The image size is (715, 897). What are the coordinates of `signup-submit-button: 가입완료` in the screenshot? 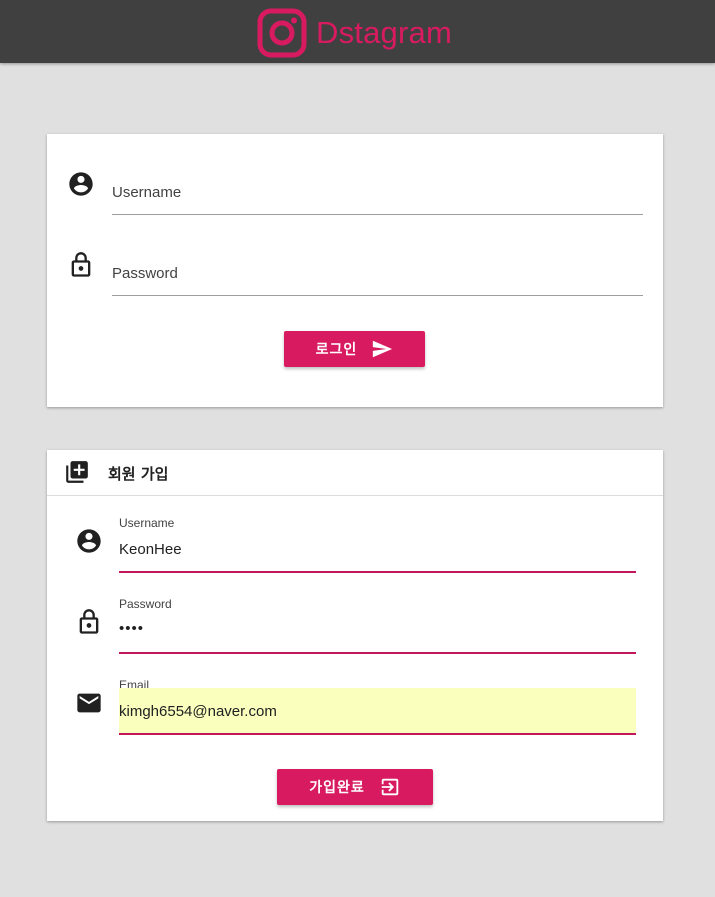 It's located at (355, 787).